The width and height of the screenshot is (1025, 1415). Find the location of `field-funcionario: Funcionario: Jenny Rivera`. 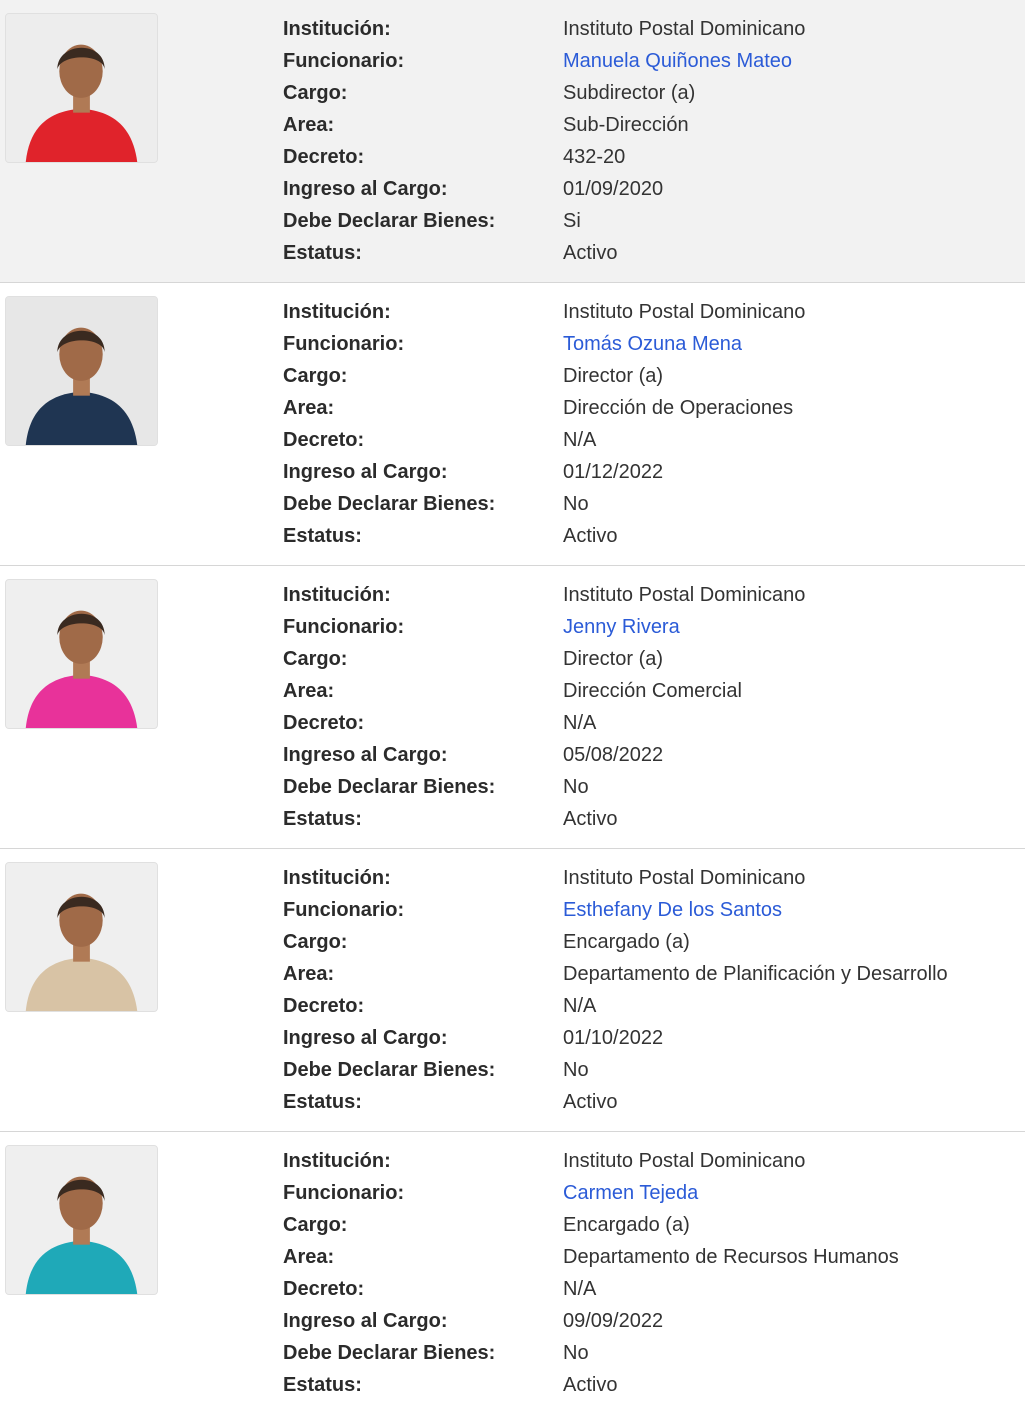

field-funcionario: Funcionario: Jenny Rivera is located at coordinates (648, 627).